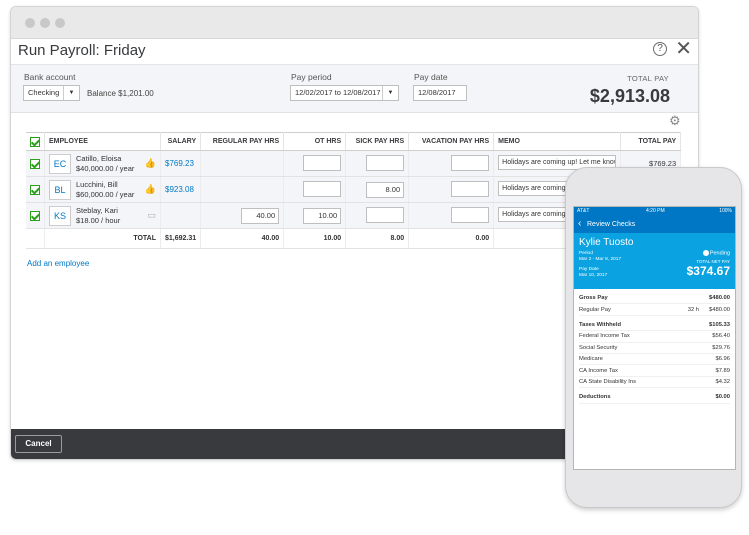 This screenshot has height=535, width=749. What do you see at coordinates (35, 141) in the screenshot?
I see `select-all-checkbox` at bounding box center [35, 141].